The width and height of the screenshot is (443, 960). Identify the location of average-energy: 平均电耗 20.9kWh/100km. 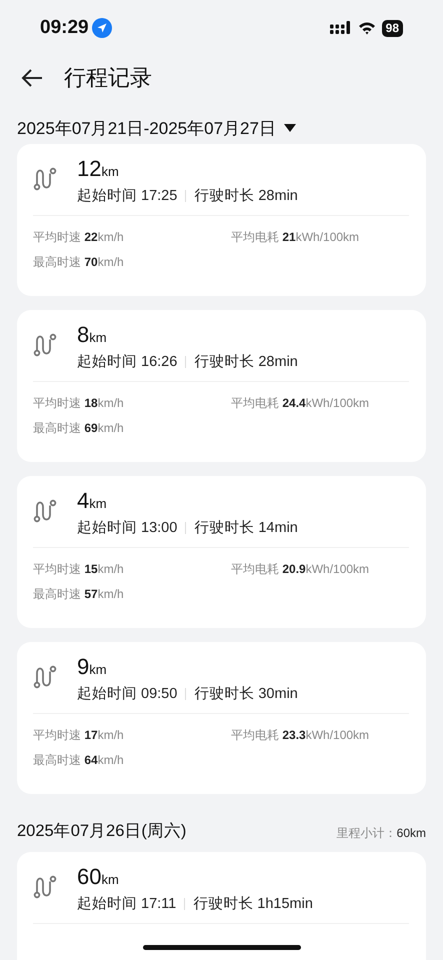
(300, 569).